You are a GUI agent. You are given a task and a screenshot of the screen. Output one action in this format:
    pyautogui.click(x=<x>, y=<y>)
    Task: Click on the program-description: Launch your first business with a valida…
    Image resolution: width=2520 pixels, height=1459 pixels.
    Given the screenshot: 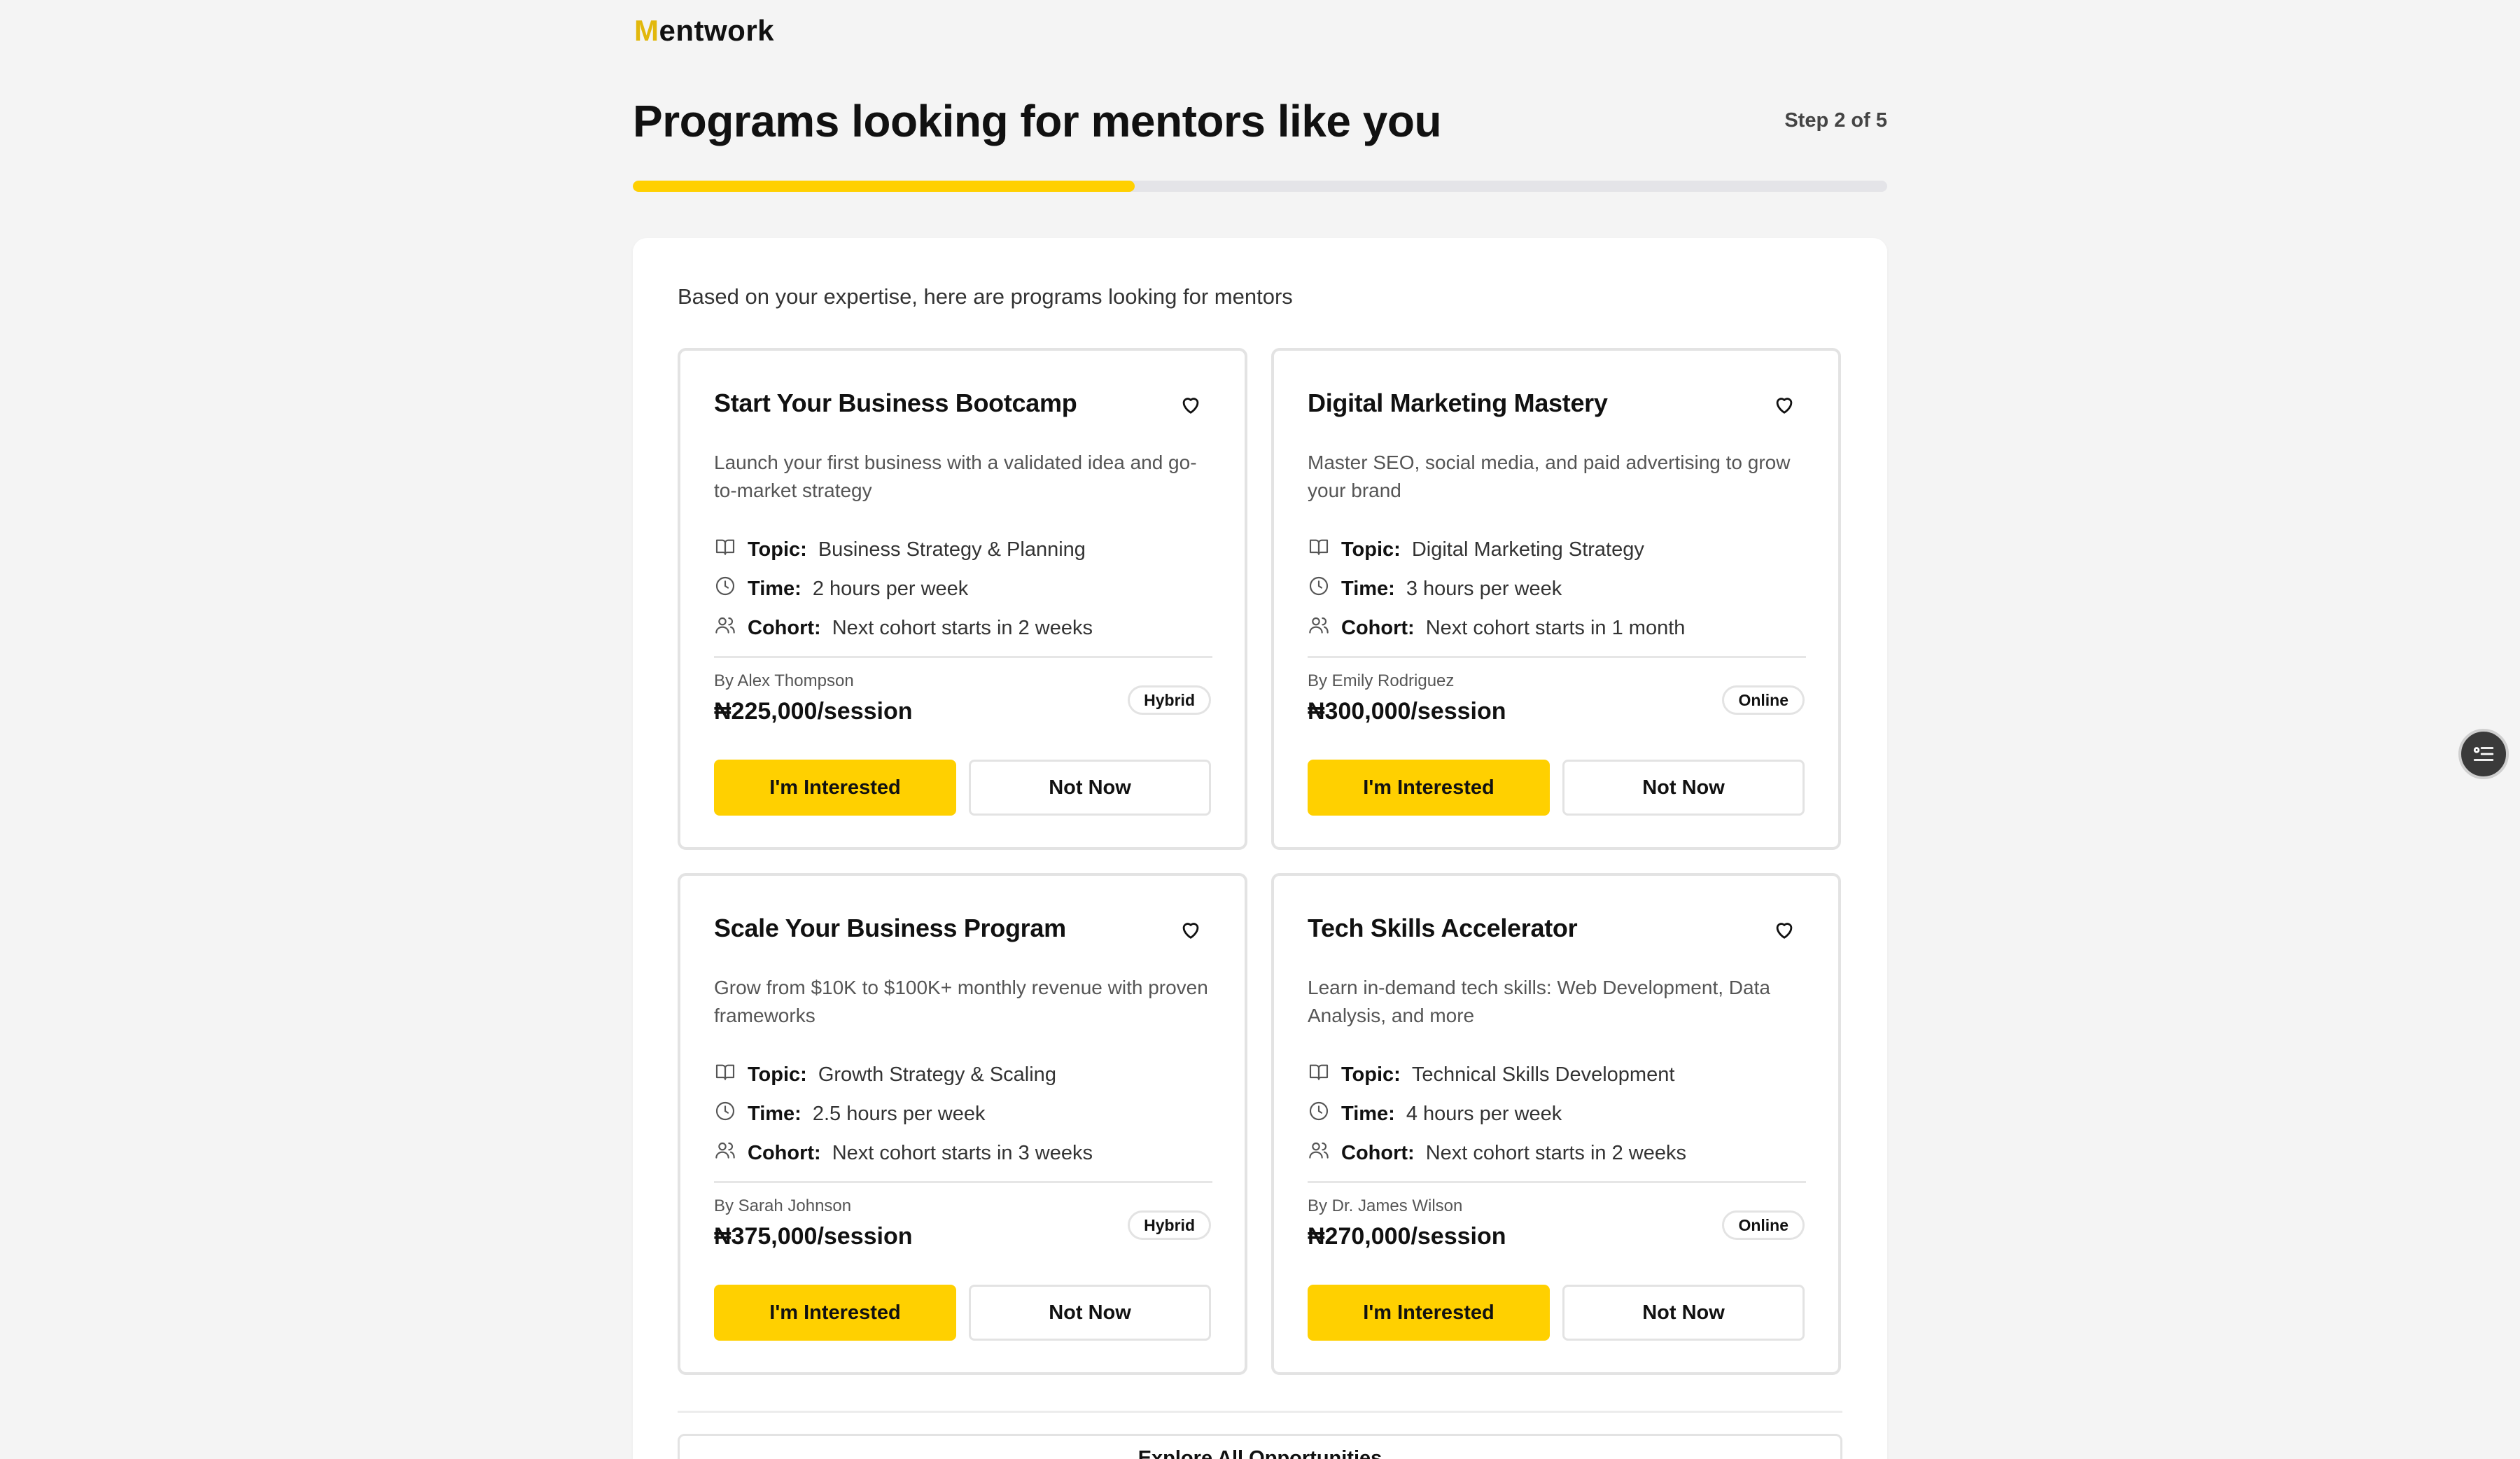 What is the action you would take?
    pyautogui.click(x=955, y=476)
    